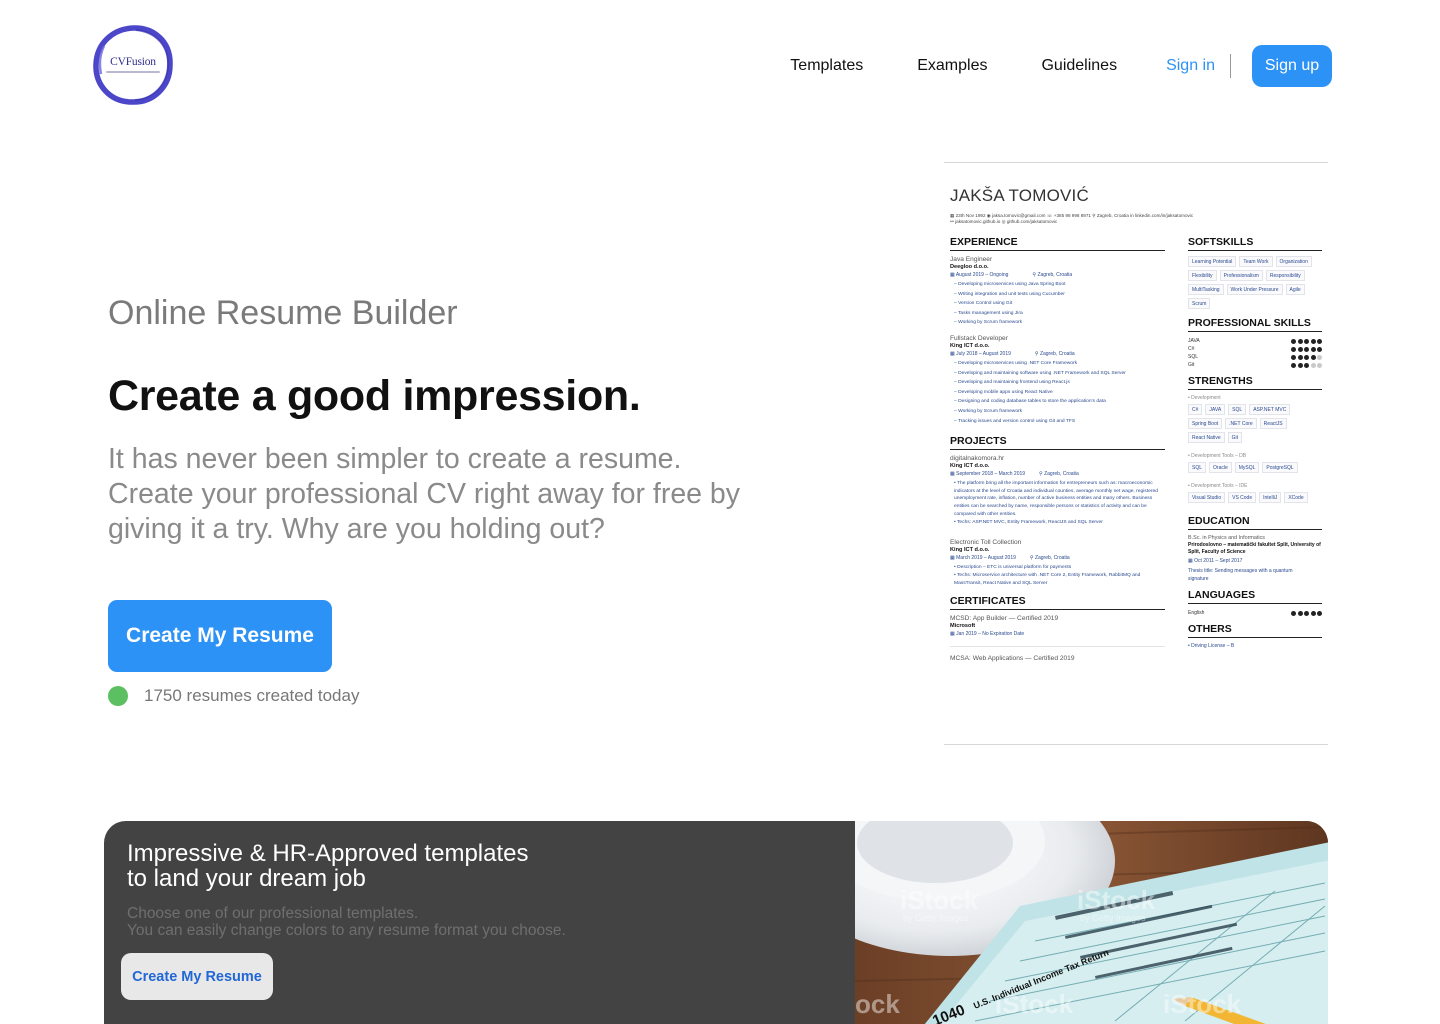 This screenshot has height=1024, width=1440. What do you see at coordinates (1255, 596) in the screenshot?
I see `resume-section-heading: LANGUAGES` at bounding box center [1255, 596].